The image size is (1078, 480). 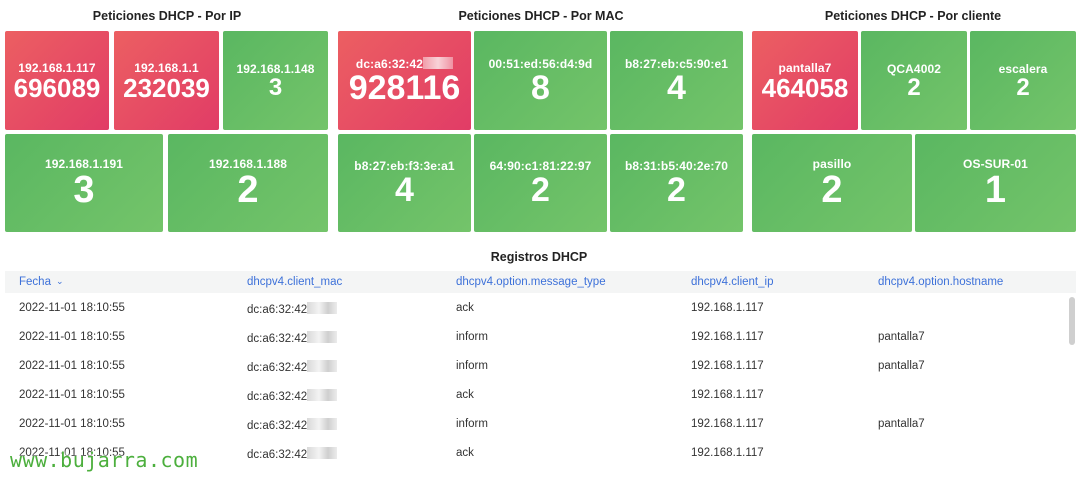 What do you see at coordinates (166, 87) in the screenshot?
I see `stat-value: 232039` at bounding box center [166, 87].